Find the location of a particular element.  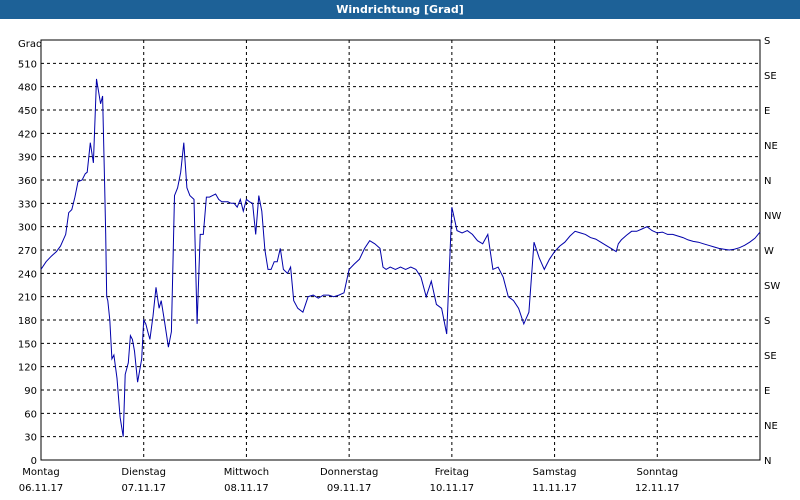

y-tick-label: 330 is located at coordinates (27, 204).